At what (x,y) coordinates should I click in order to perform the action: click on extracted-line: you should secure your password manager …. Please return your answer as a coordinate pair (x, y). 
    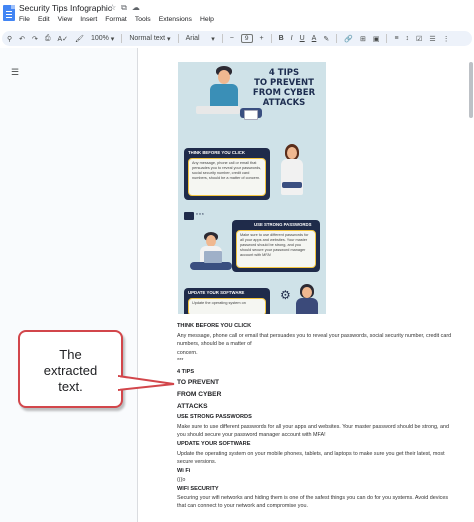
    Looking at the image, I should click on (251, 435).